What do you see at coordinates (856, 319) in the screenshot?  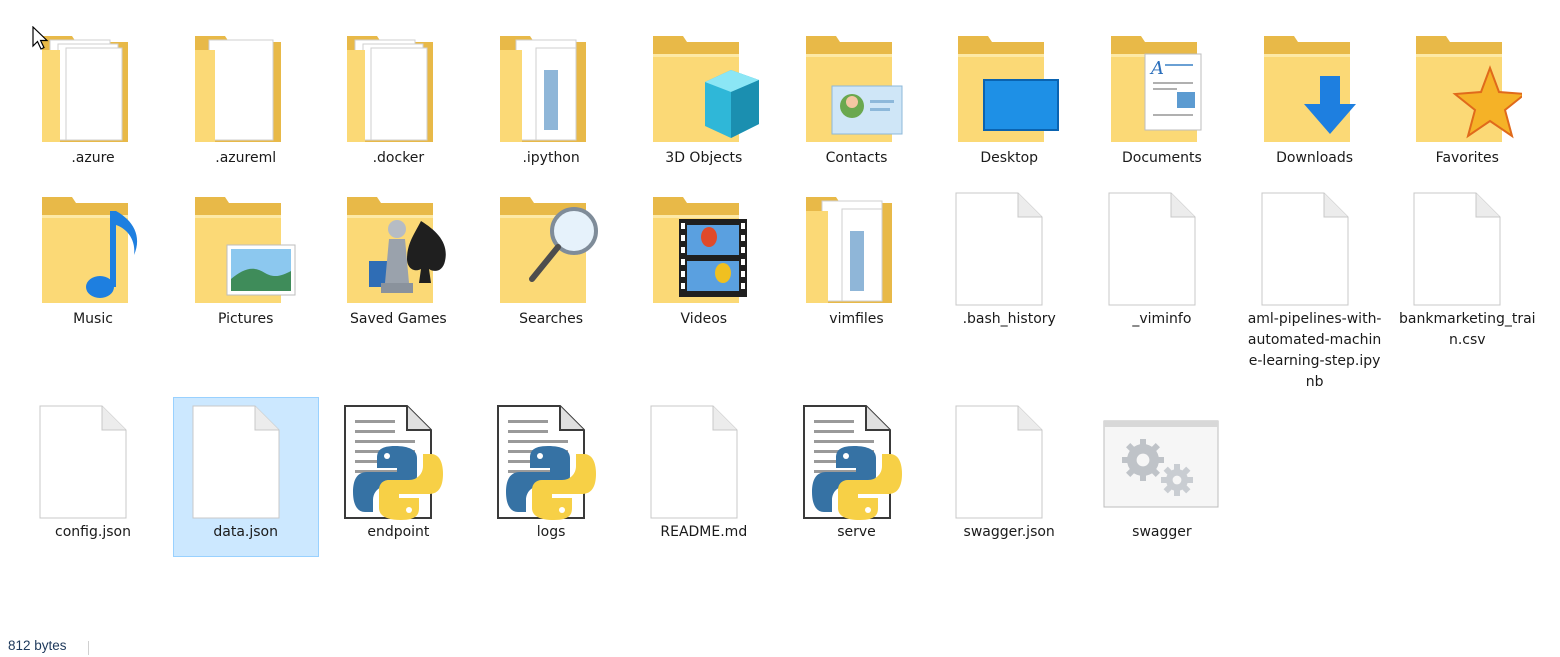 I see `file-item-label: vimfiles` at bounding box center [856, 319].